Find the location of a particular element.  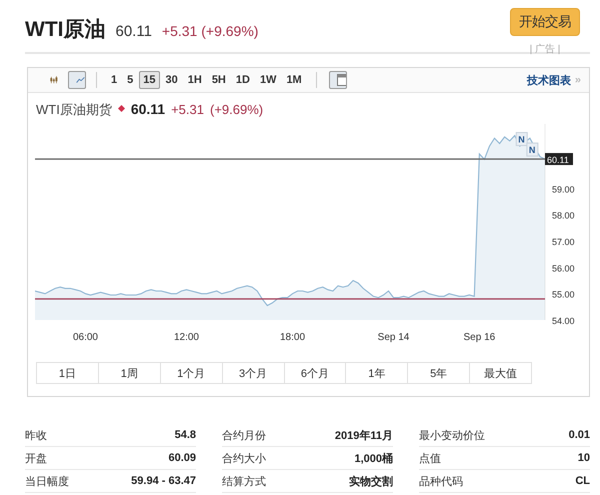

interval-button: 30 is located at coordinates (172, 80).